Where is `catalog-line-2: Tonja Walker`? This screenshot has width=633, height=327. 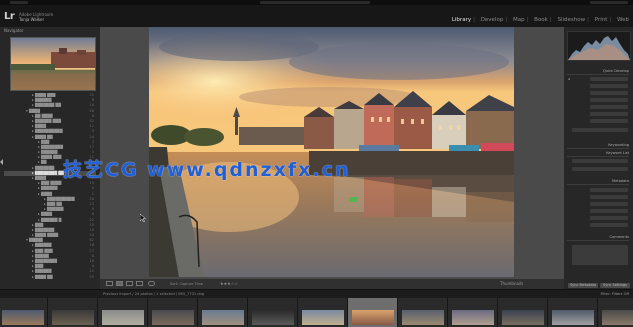 catalog-line-2: Tonja Walker is located at coordinates (32, 19).